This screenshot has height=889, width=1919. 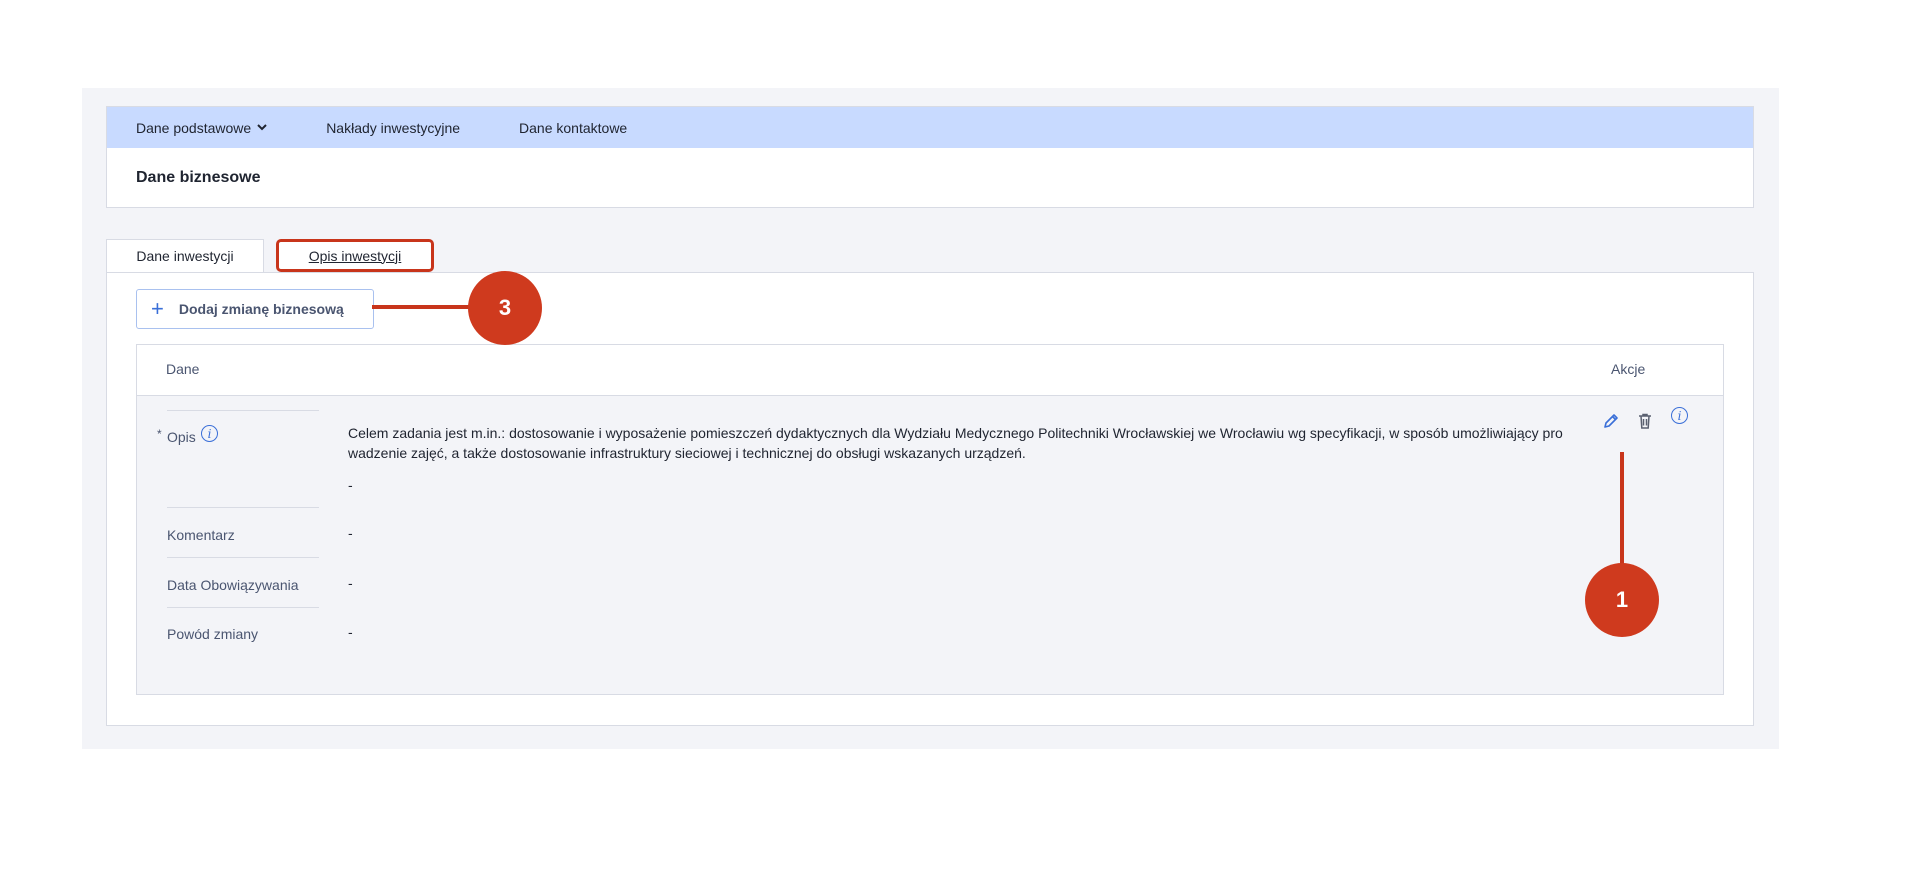 I want to click on data-obowiazywania-label: Data Obowiązywania, so click(x=233, y=585).